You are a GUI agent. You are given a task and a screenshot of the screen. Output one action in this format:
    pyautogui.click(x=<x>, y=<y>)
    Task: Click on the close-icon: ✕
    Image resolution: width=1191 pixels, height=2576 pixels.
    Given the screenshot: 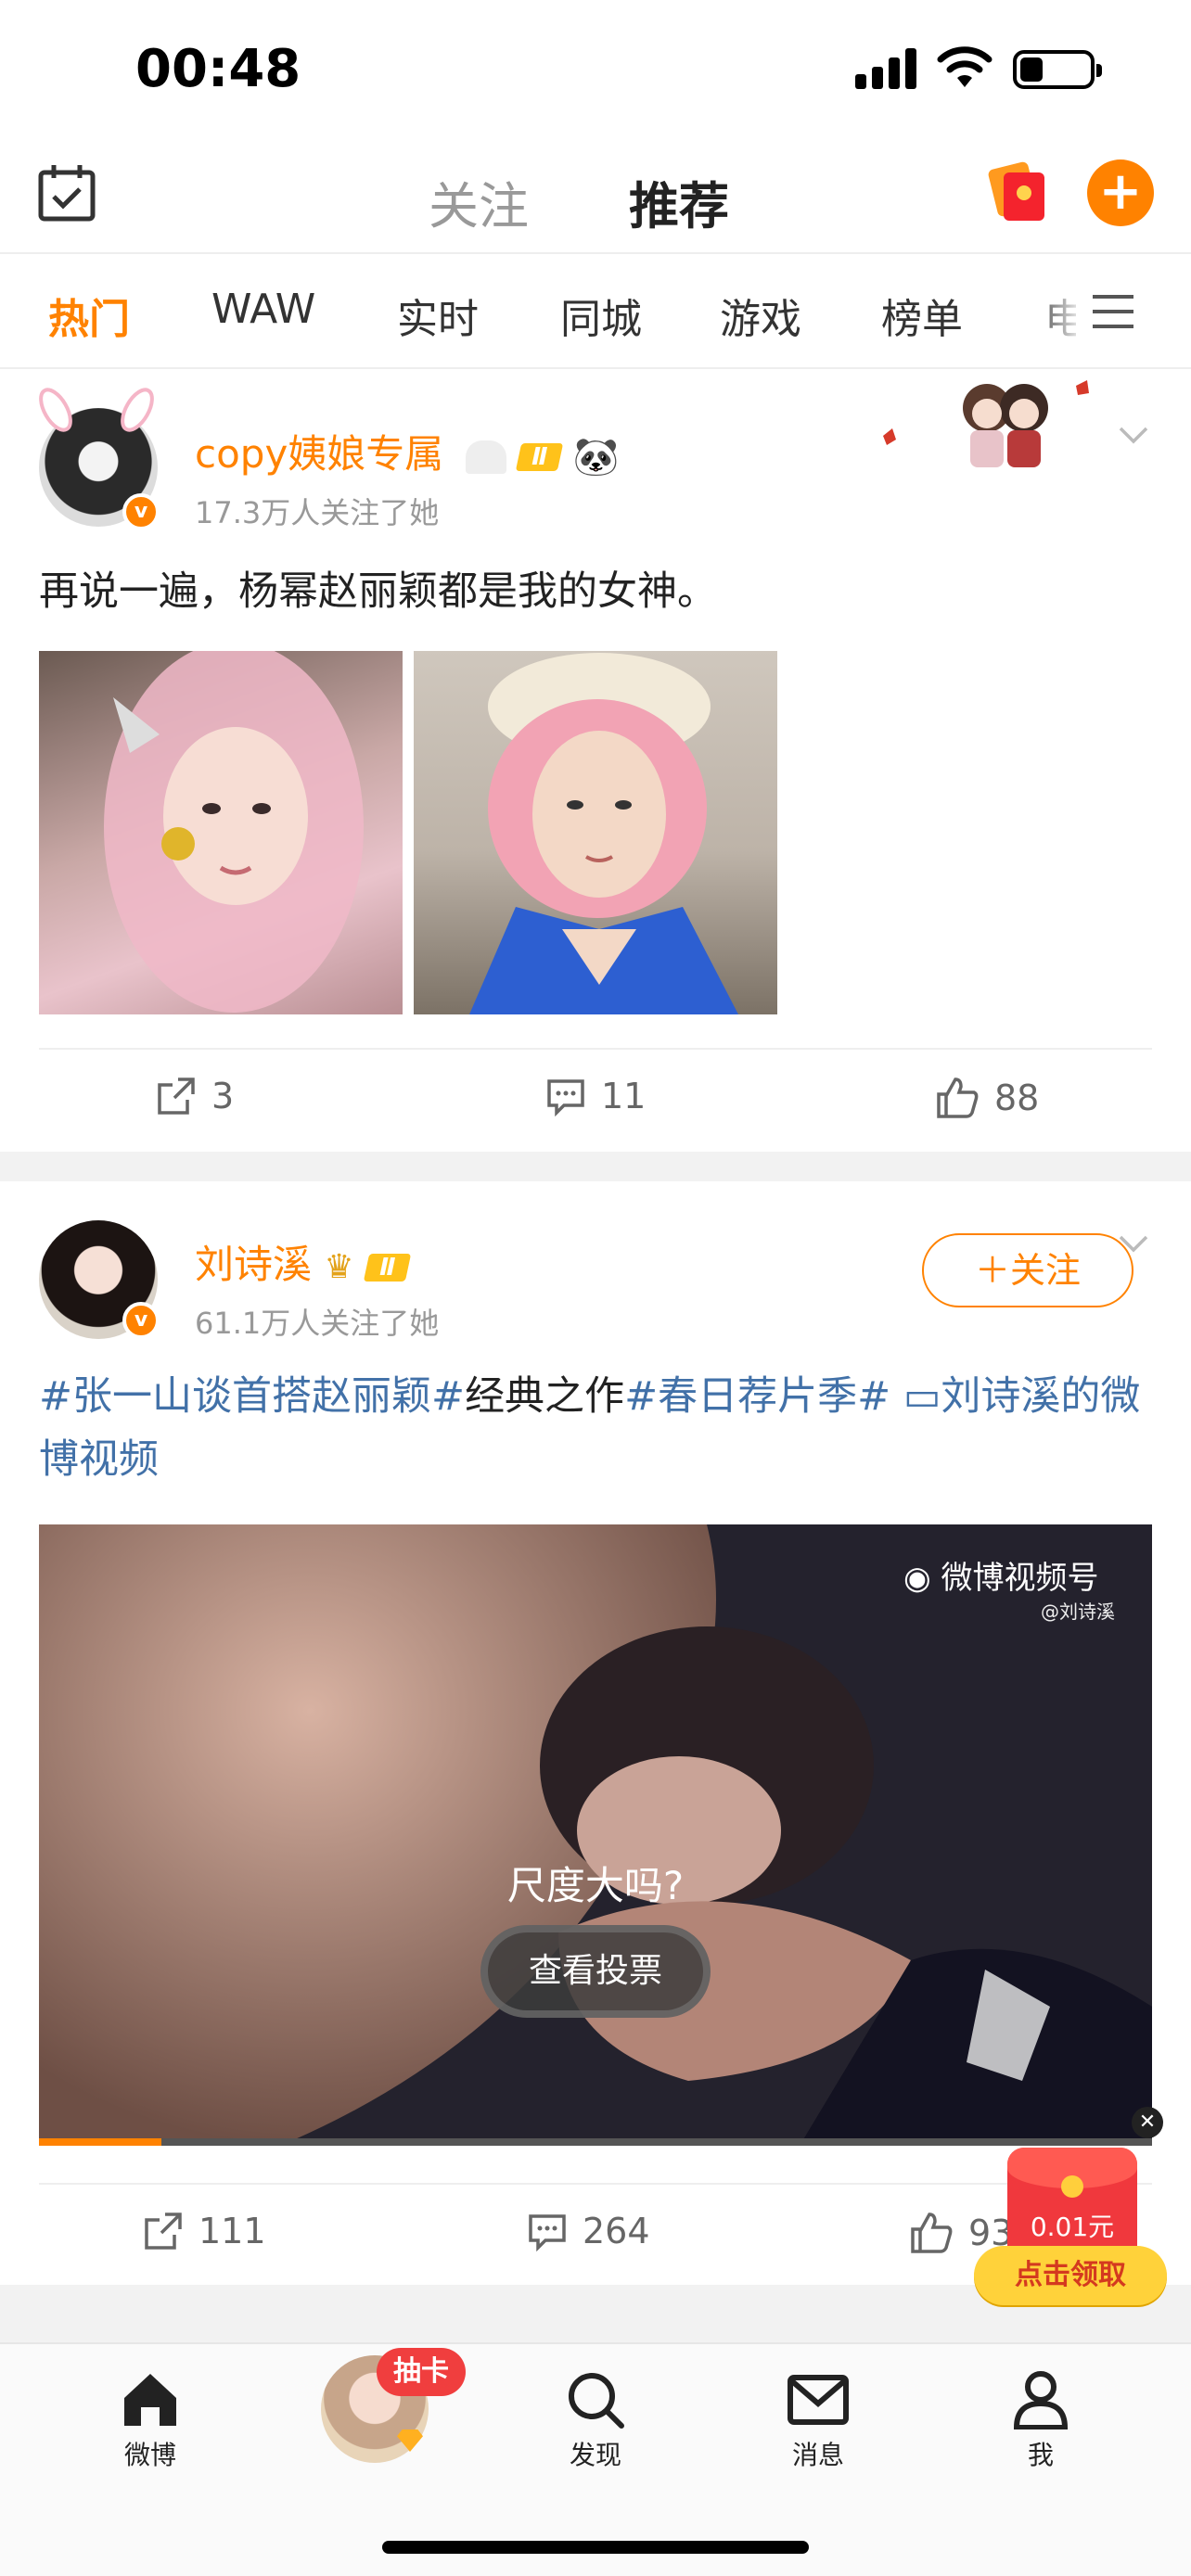 What is the action you would take?
    pyautogui.click(x=1147, y=2123)
    